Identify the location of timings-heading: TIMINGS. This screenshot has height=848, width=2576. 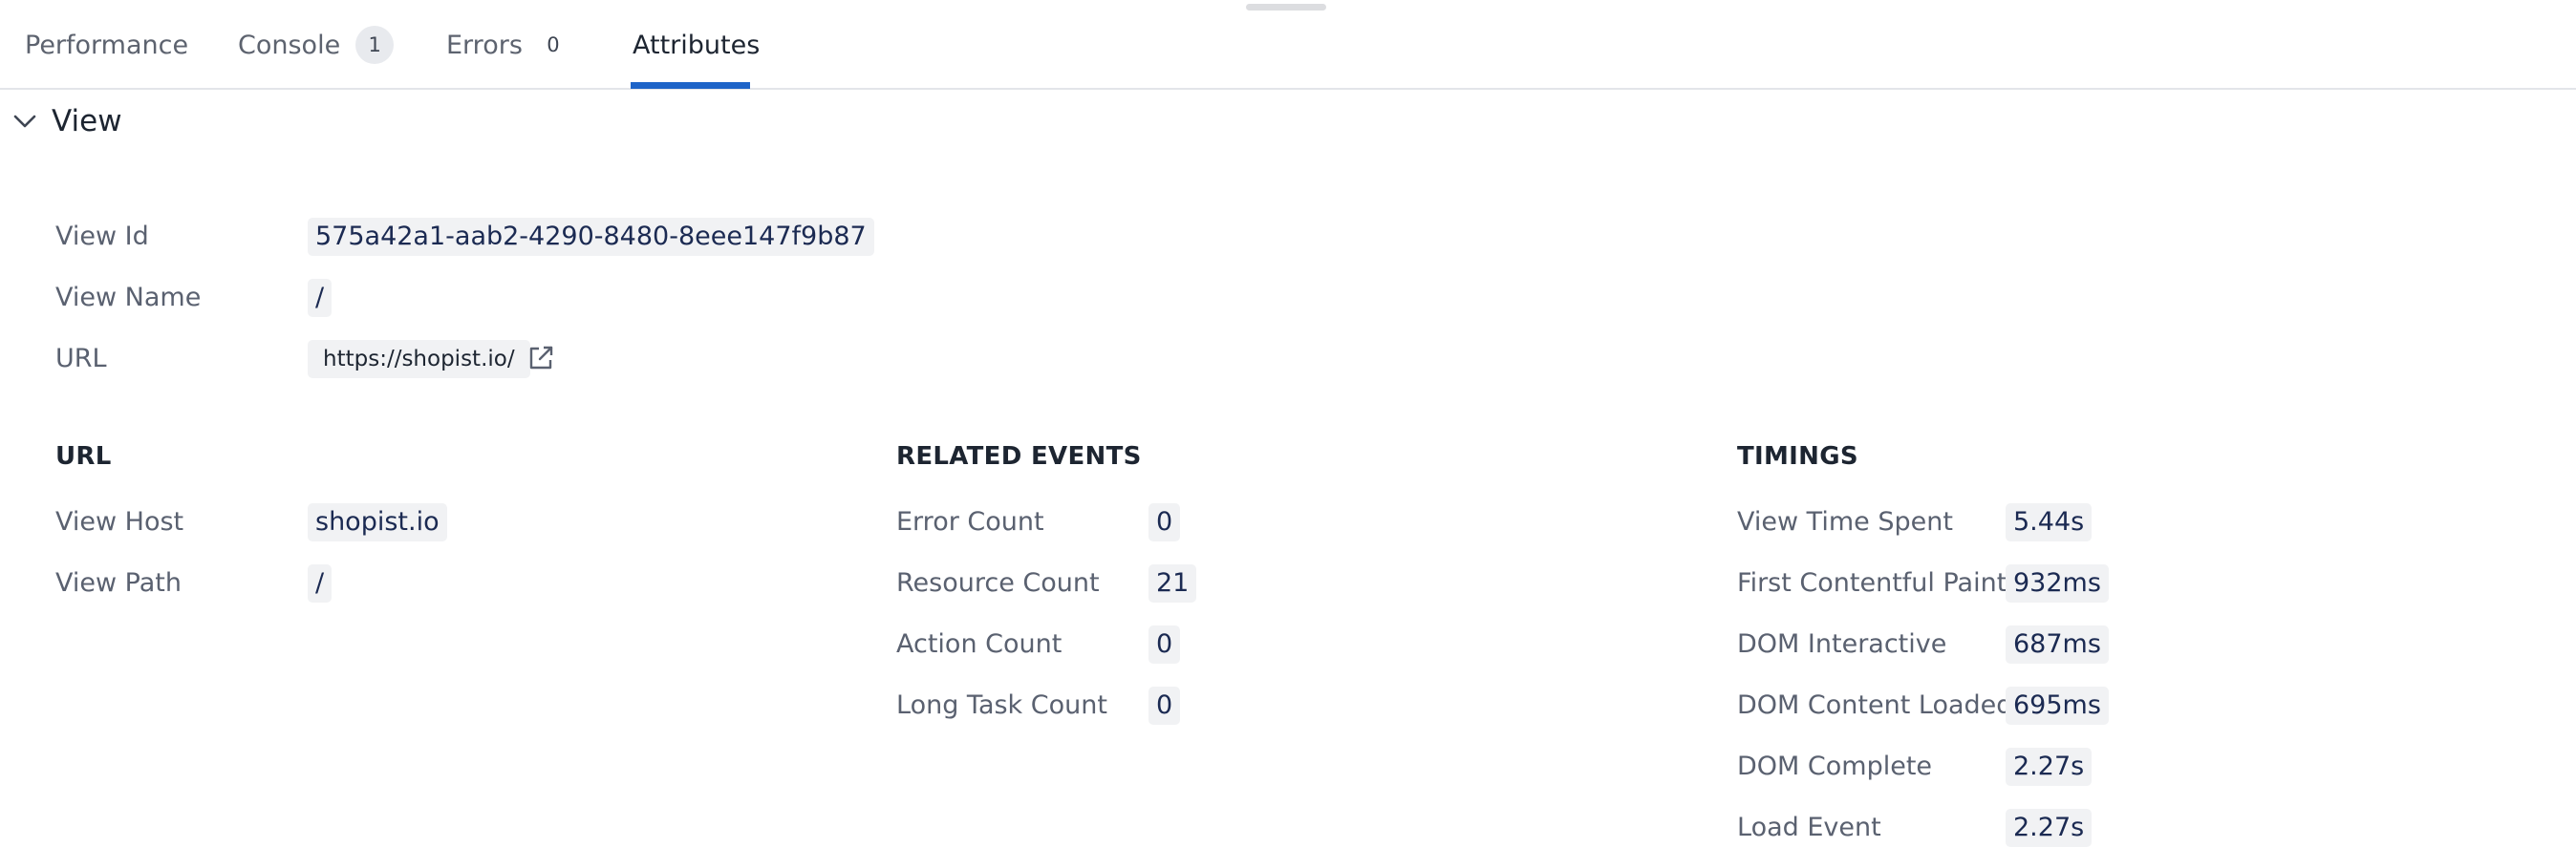
(1797, 457).